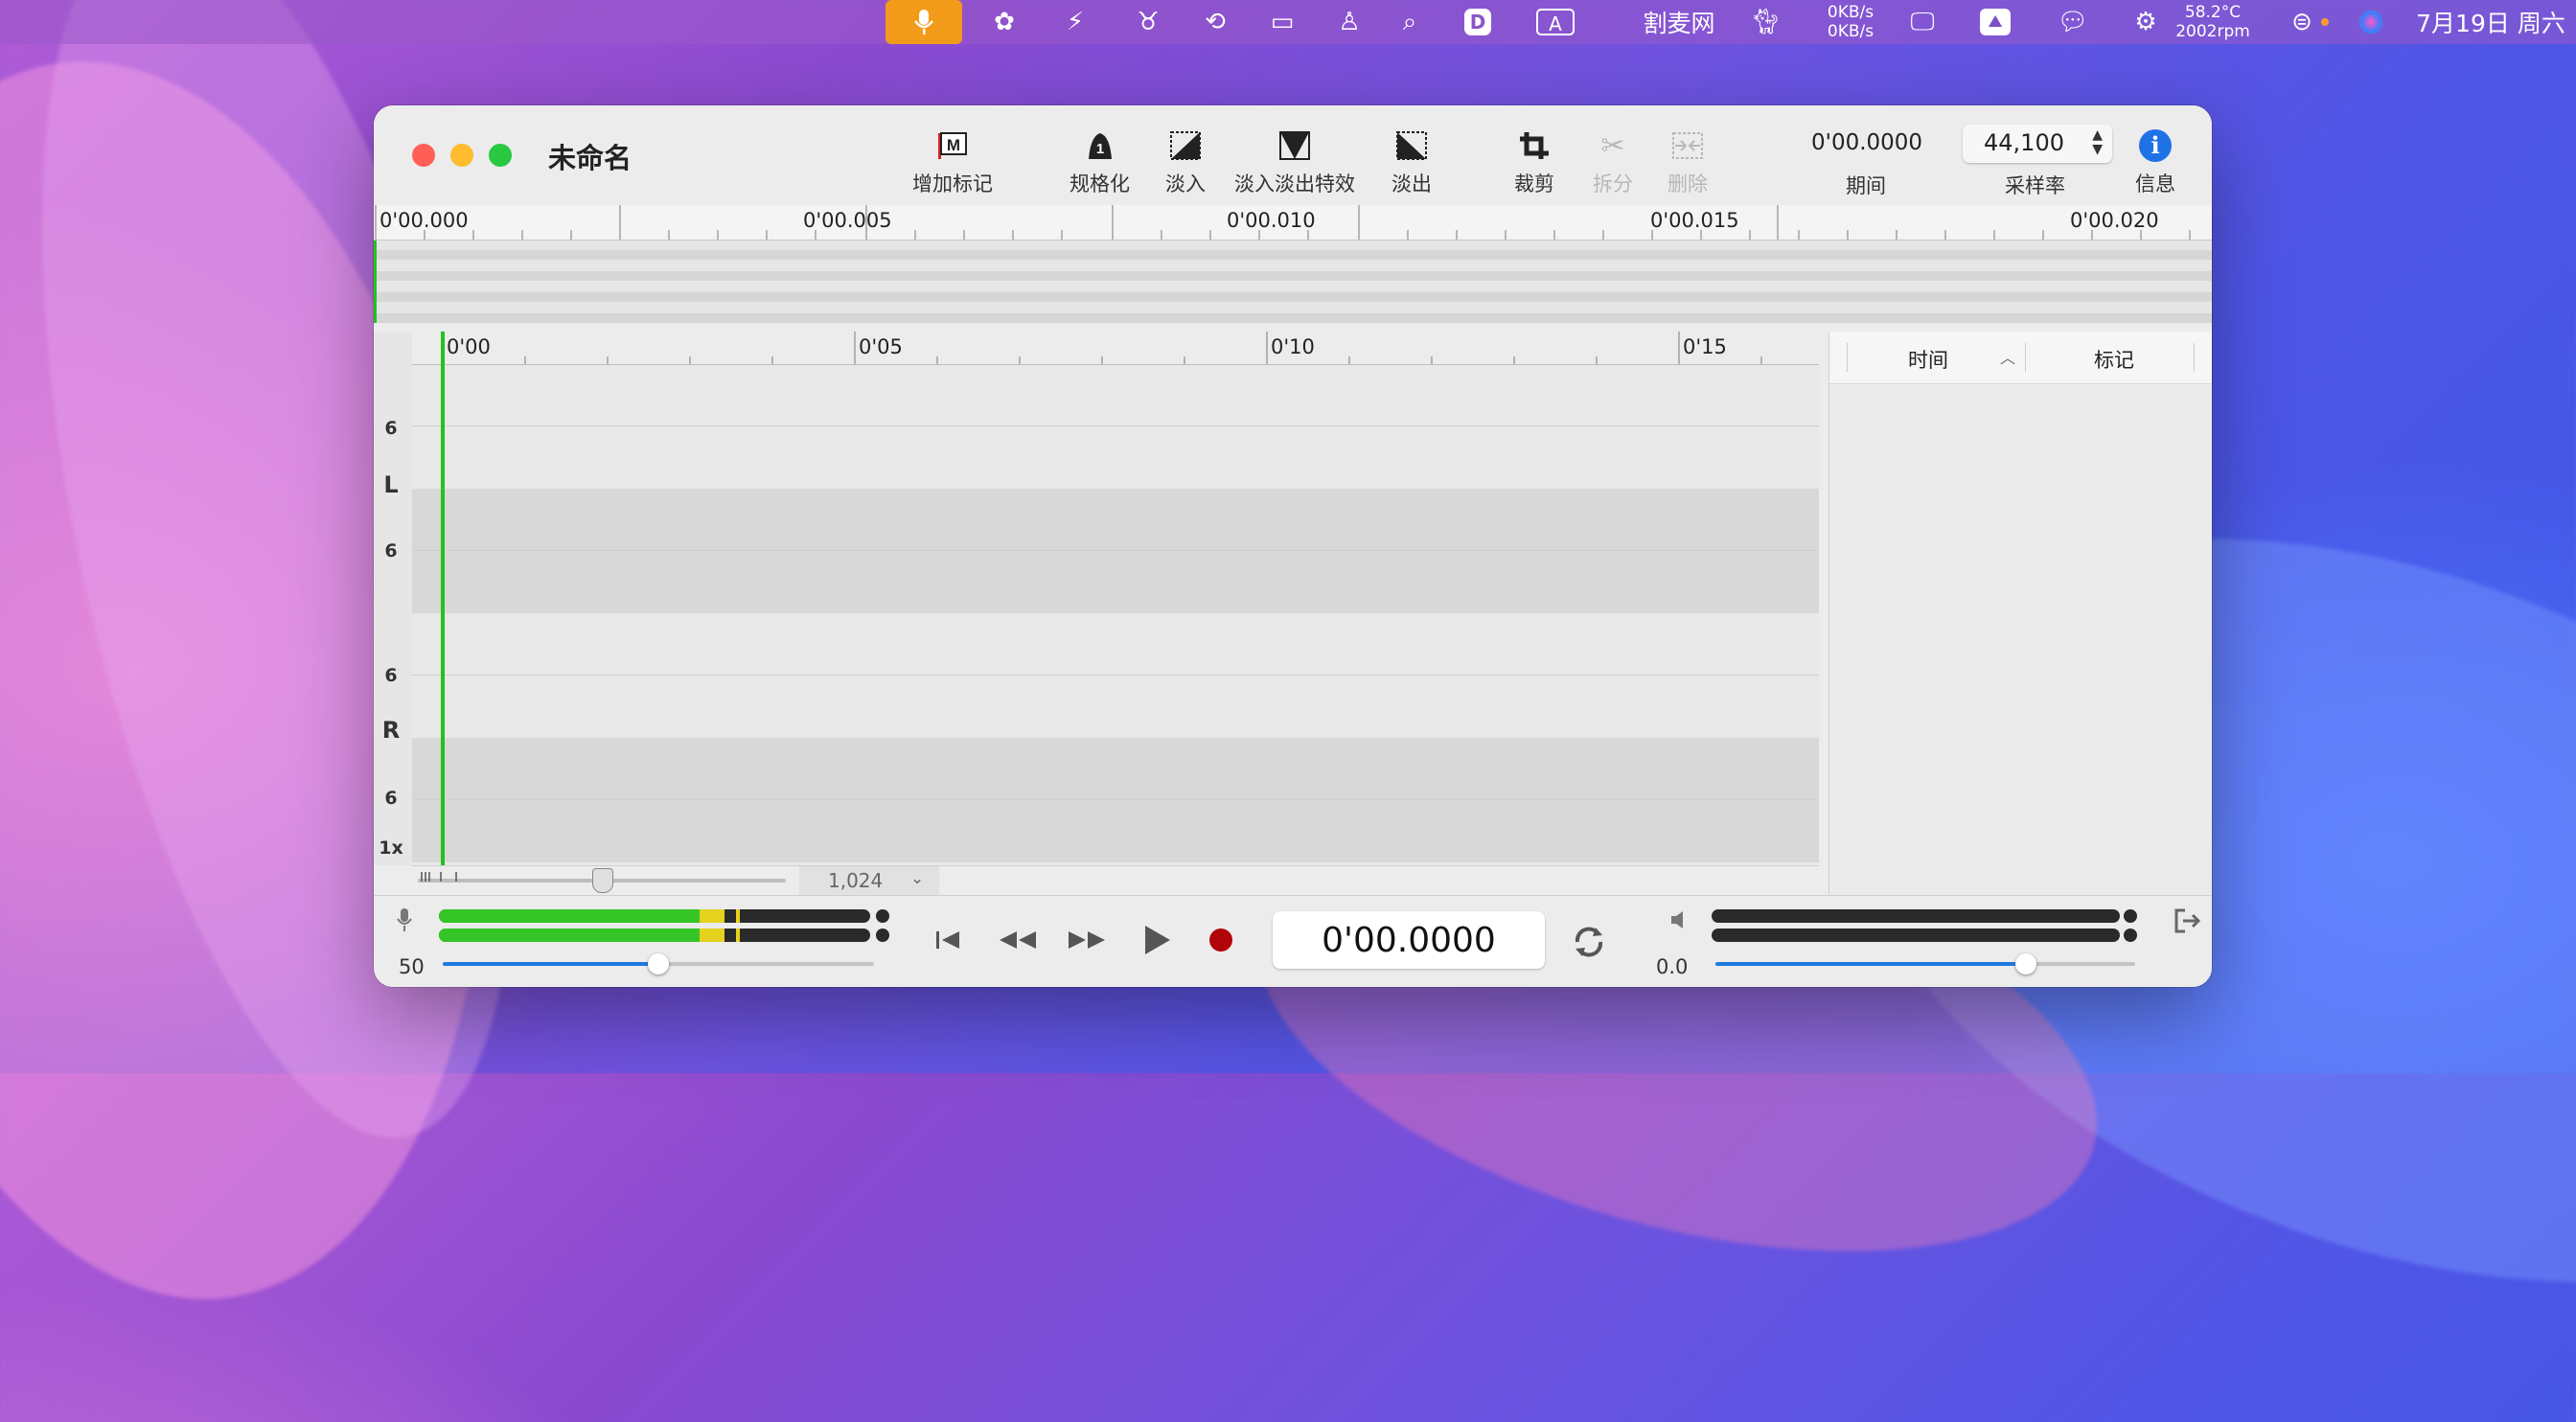 Image resolution: width=2576 pixels, height=1422 pixels. What do you see at coordinates (1017, 940) in the screenshot?
I see `rewind-button` at bounding box center [1017, 940].